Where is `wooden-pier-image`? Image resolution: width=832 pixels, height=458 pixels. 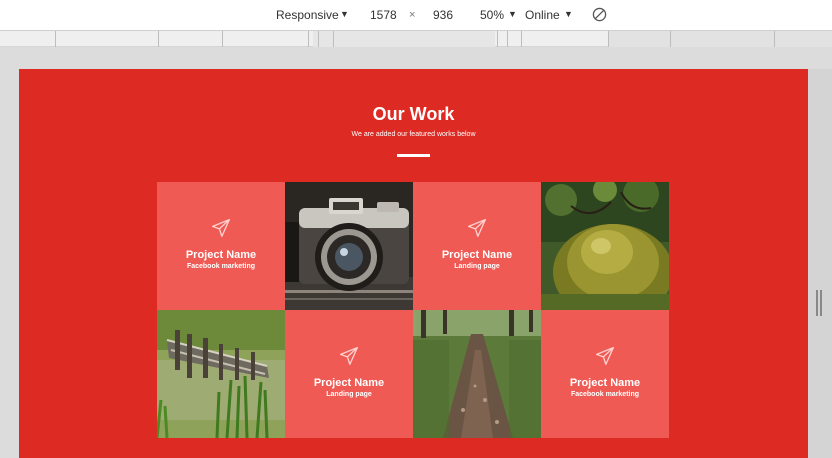 wooden-pier-image is located at coordinates (221, 374).